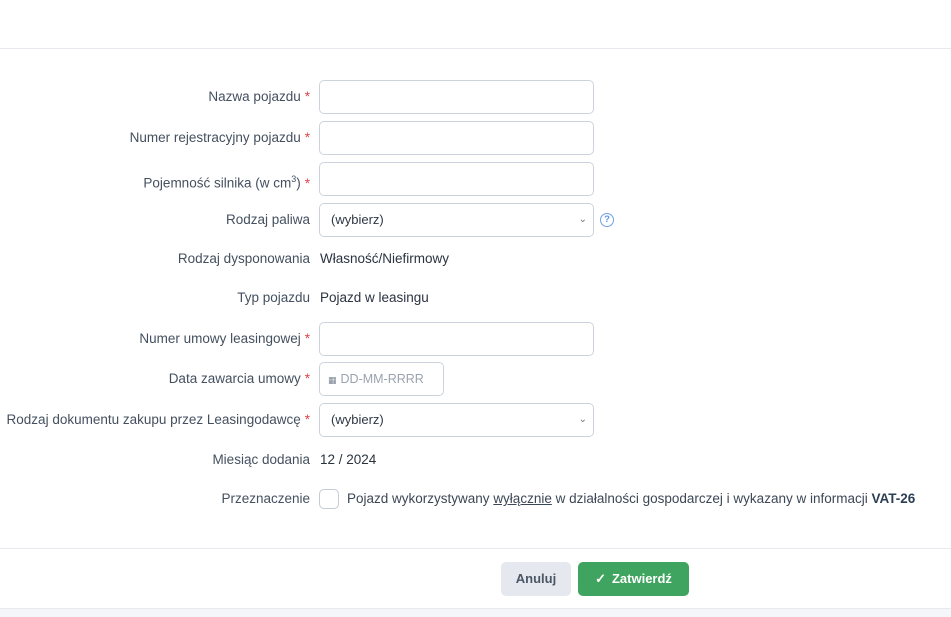  What do you see at coordinates (456, 220) in the screenshot?
I see `fuel-type-select: (wybierz) ⌄` at bounding box center [456, 220].